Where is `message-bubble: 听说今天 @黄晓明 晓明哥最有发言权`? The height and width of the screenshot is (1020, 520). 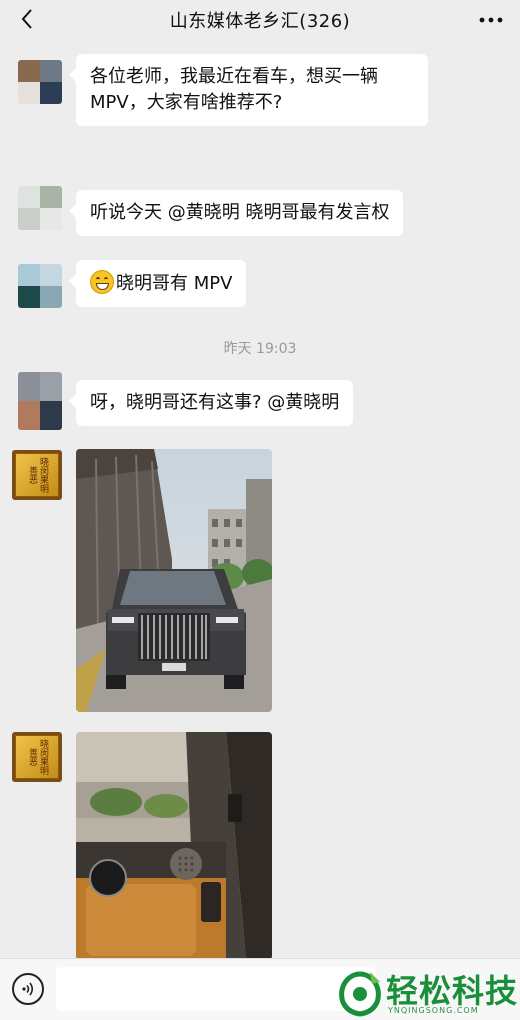 message-bubble: 听说今天 @黄晓明 晓明哥最有发言权 is located at coordinates (236, 213).